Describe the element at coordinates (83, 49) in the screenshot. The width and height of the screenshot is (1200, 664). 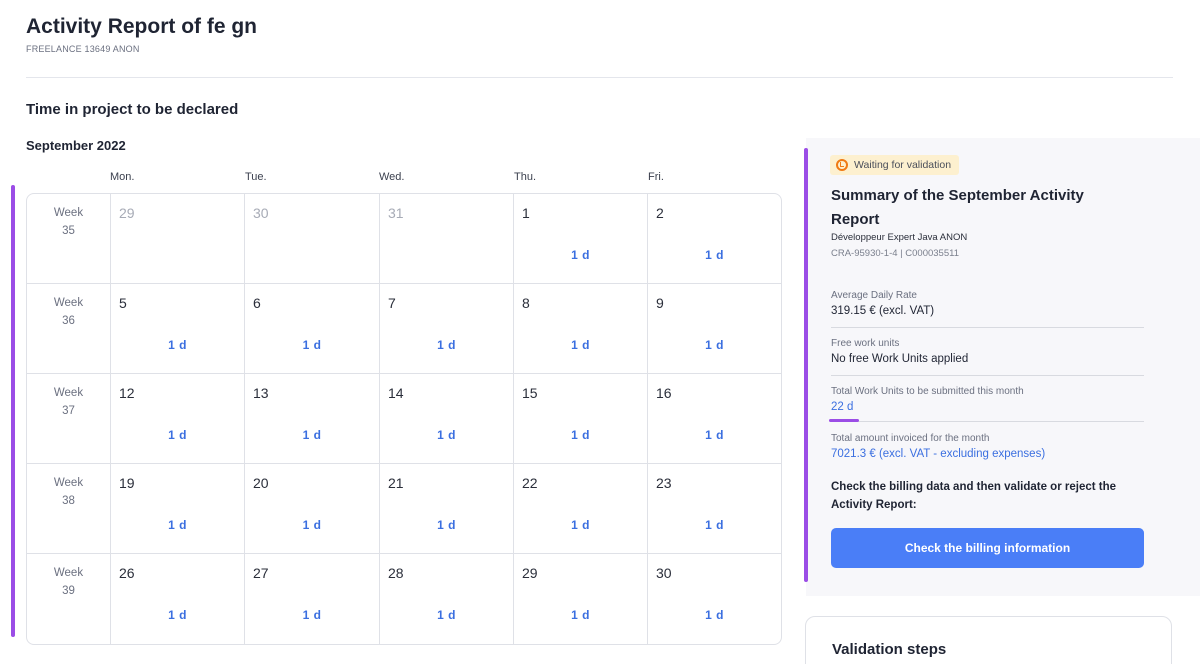
I see `page-subtitle: FREELANCE 13649 ANON` at that location.